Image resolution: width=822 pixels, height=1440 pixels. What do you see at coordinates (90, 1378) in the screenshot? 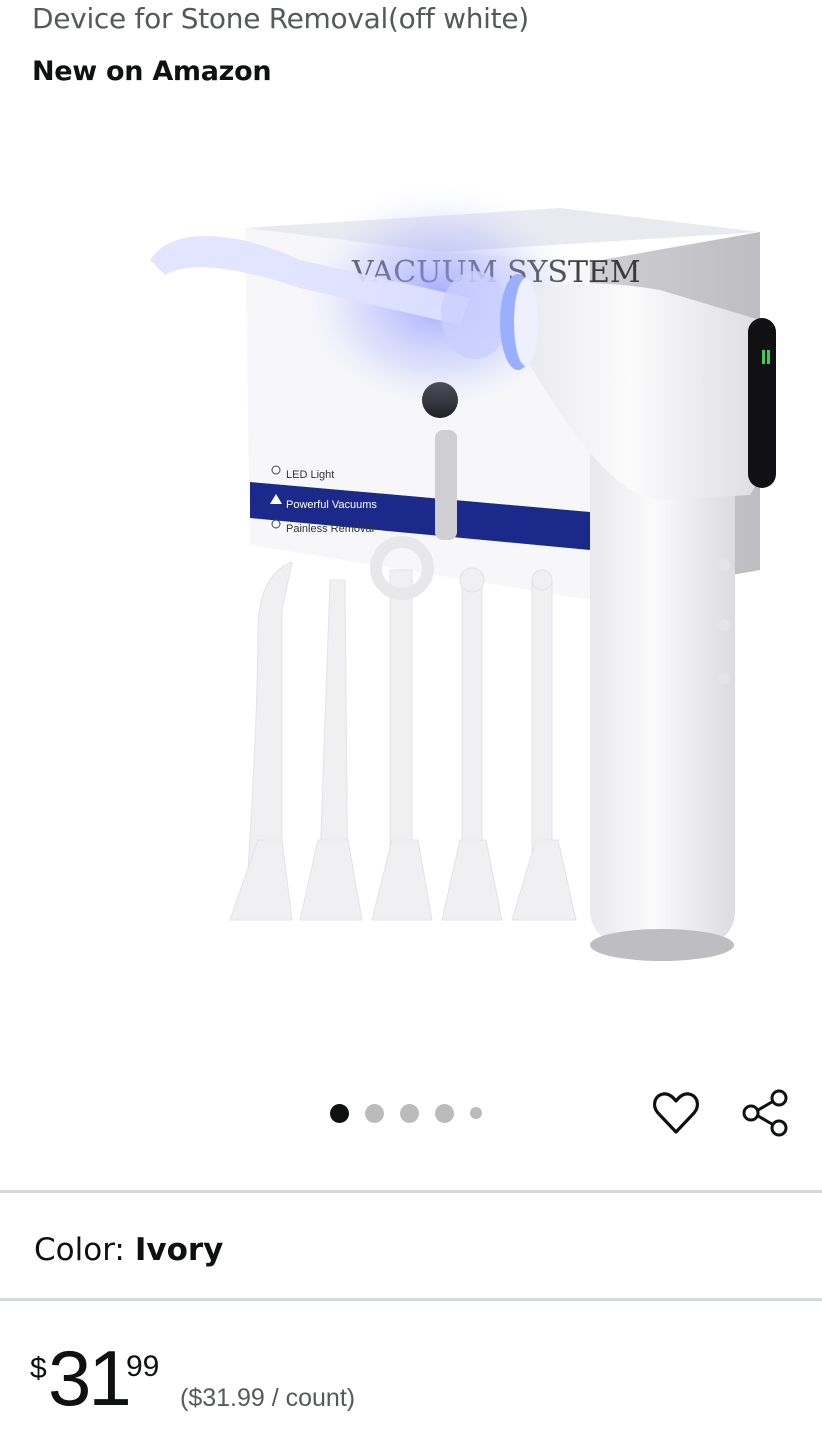
I see `price-whole: 31` at bounding box center [90, 1378].